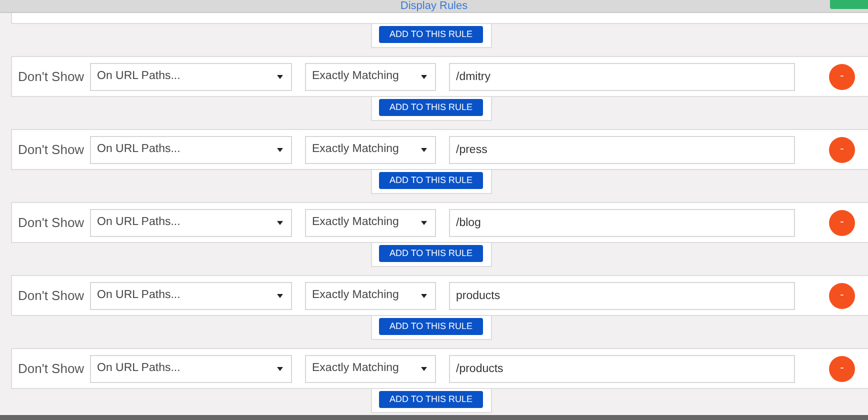 The width and height of the screenshot is (868, 420). What do you see at coordinates (622, 296) in the screenshot?
I see `input-field: products` at bounding box center [622, 296].